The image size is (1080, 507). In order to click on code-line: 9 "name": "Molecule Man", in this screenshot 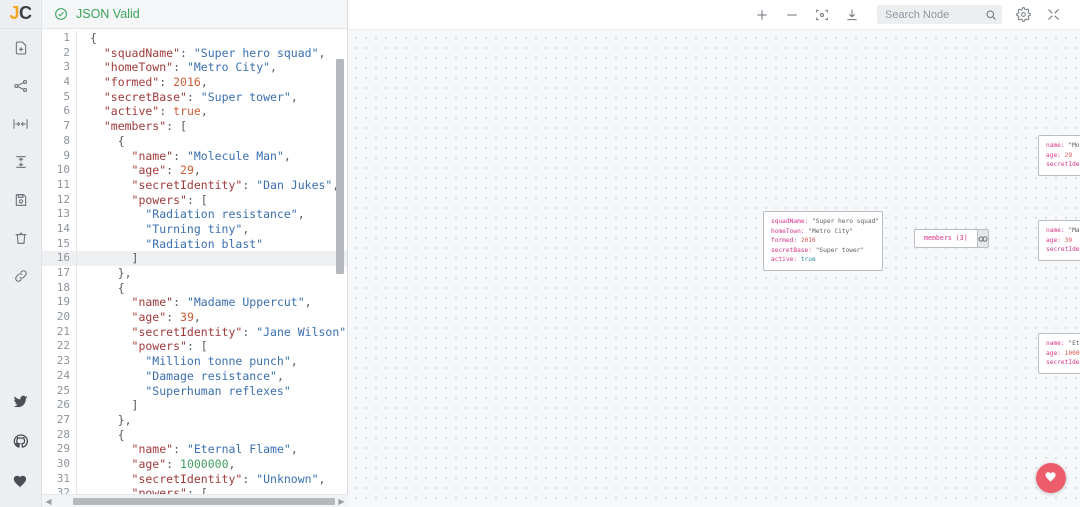, I will do `click(194, 156)`.